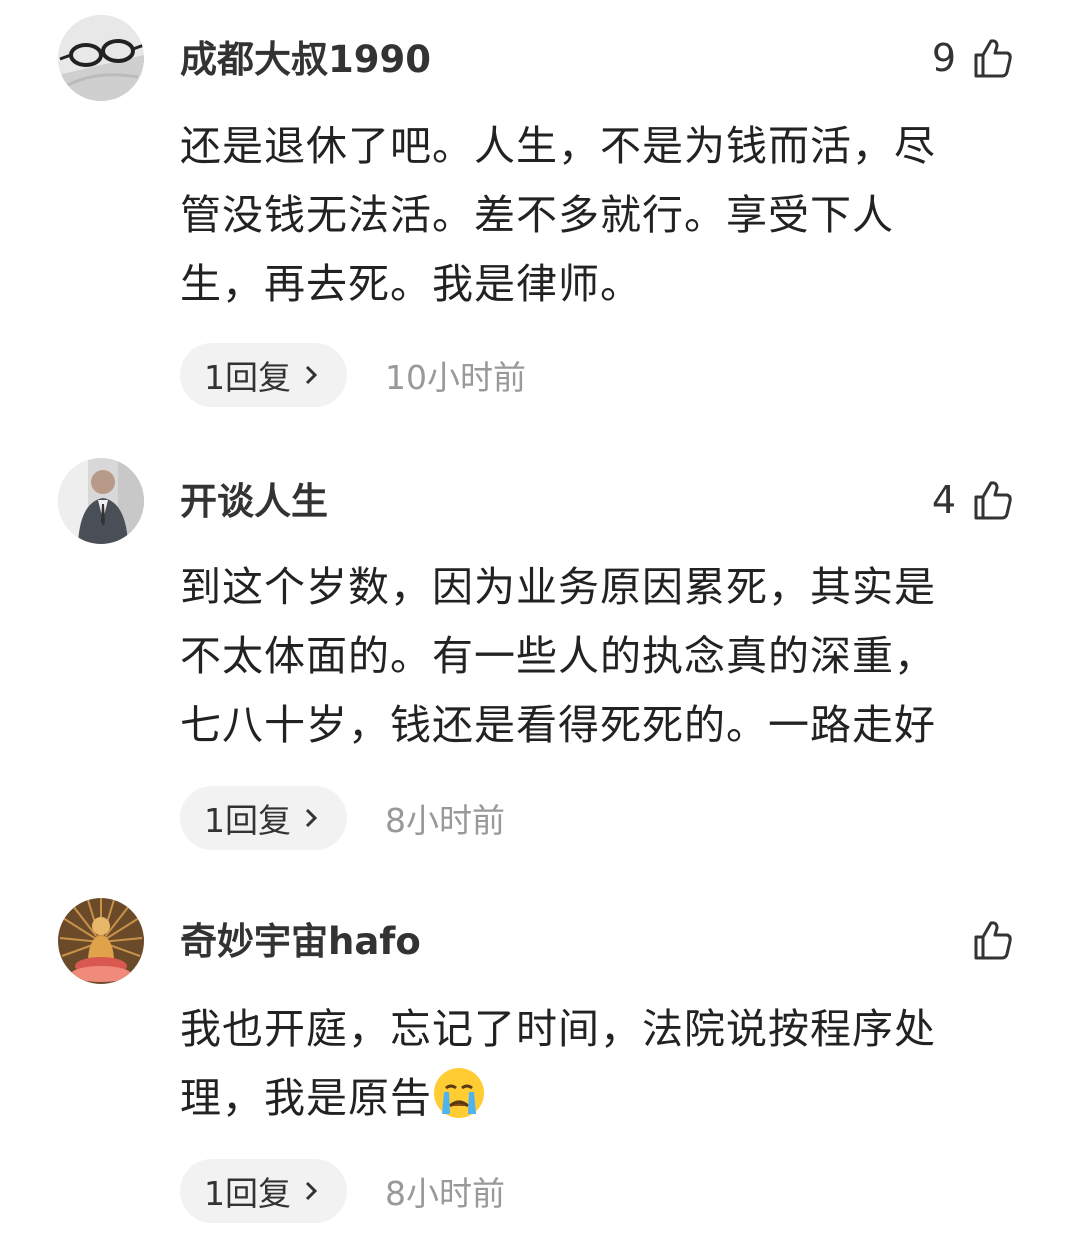  Describe the element at coordinates (943, 58) in the screenshot. I see `like-count: 9` at that location.